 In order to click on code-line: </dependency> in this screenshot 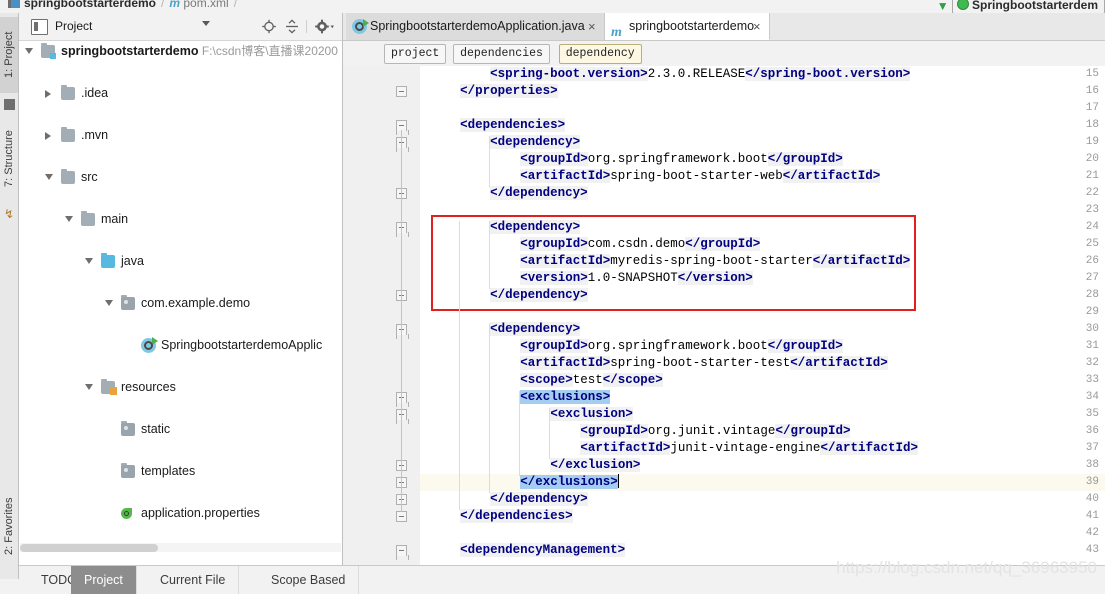, I will do `click(539, 193)`.